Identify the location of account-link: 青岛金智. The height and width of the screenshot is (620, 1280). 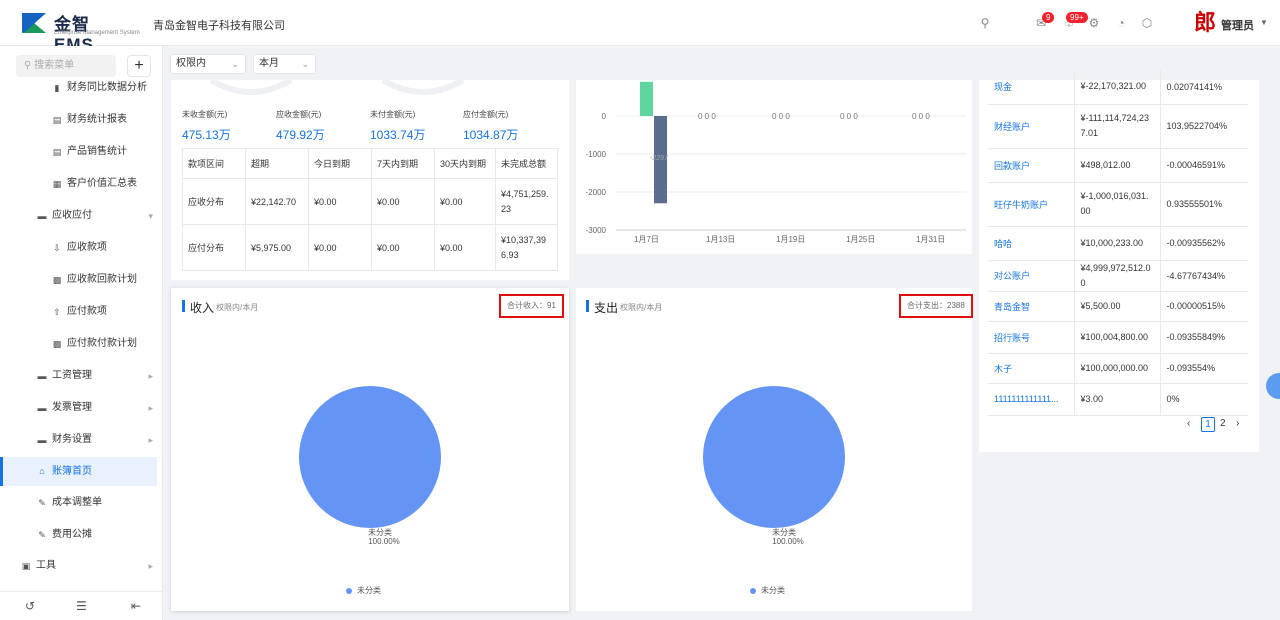
(1031, 306).